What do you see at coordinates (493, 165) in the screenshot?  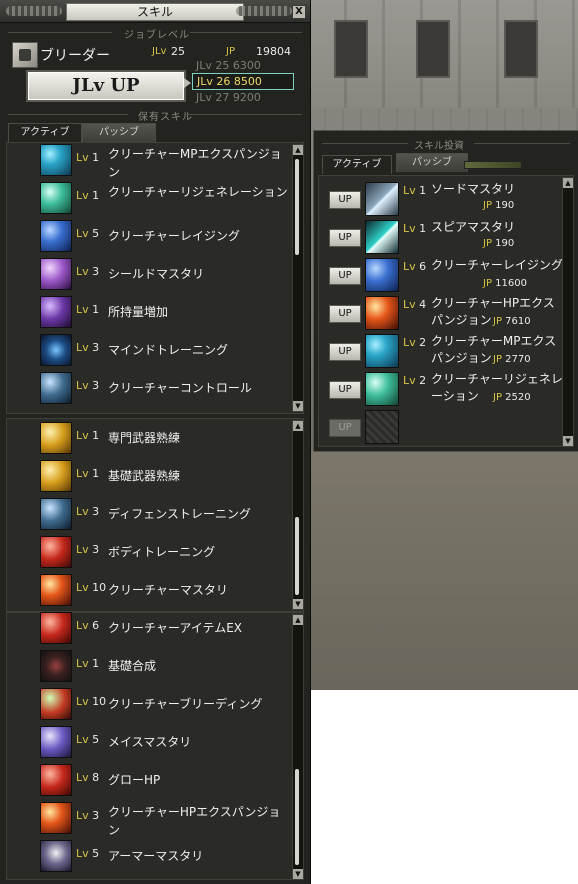 I see `progress-bar` at bounding box center [493, 165].